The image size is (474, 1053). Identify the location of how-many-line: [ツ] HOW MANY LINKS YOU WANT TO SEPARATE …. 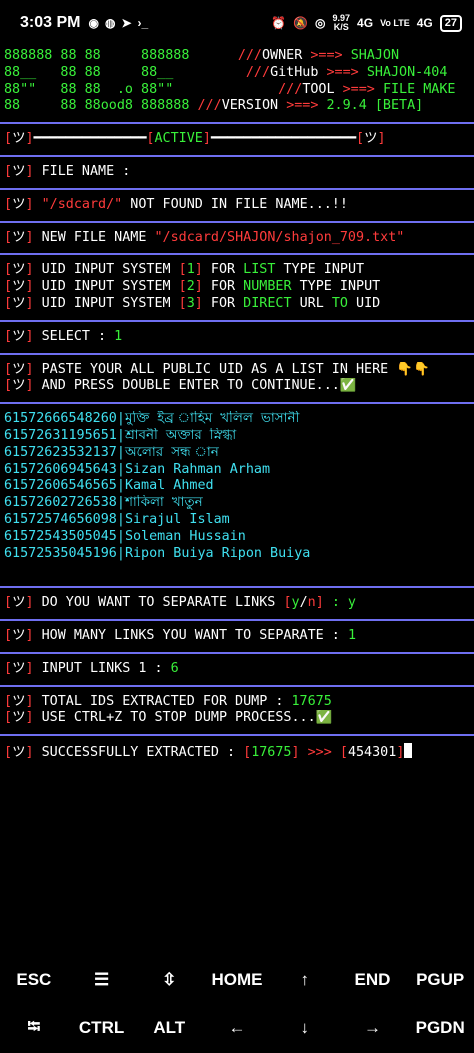
(180, 635).